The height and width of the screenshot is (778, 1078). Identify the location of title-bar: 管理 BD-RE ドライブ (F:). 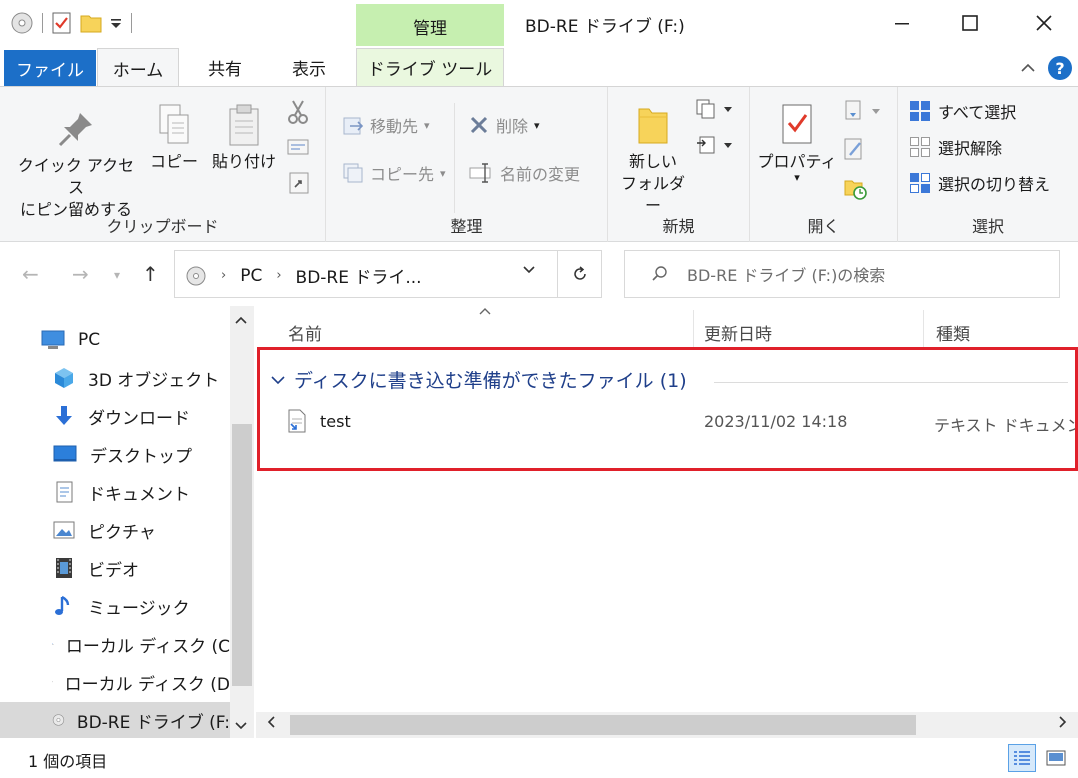
(539, 24).